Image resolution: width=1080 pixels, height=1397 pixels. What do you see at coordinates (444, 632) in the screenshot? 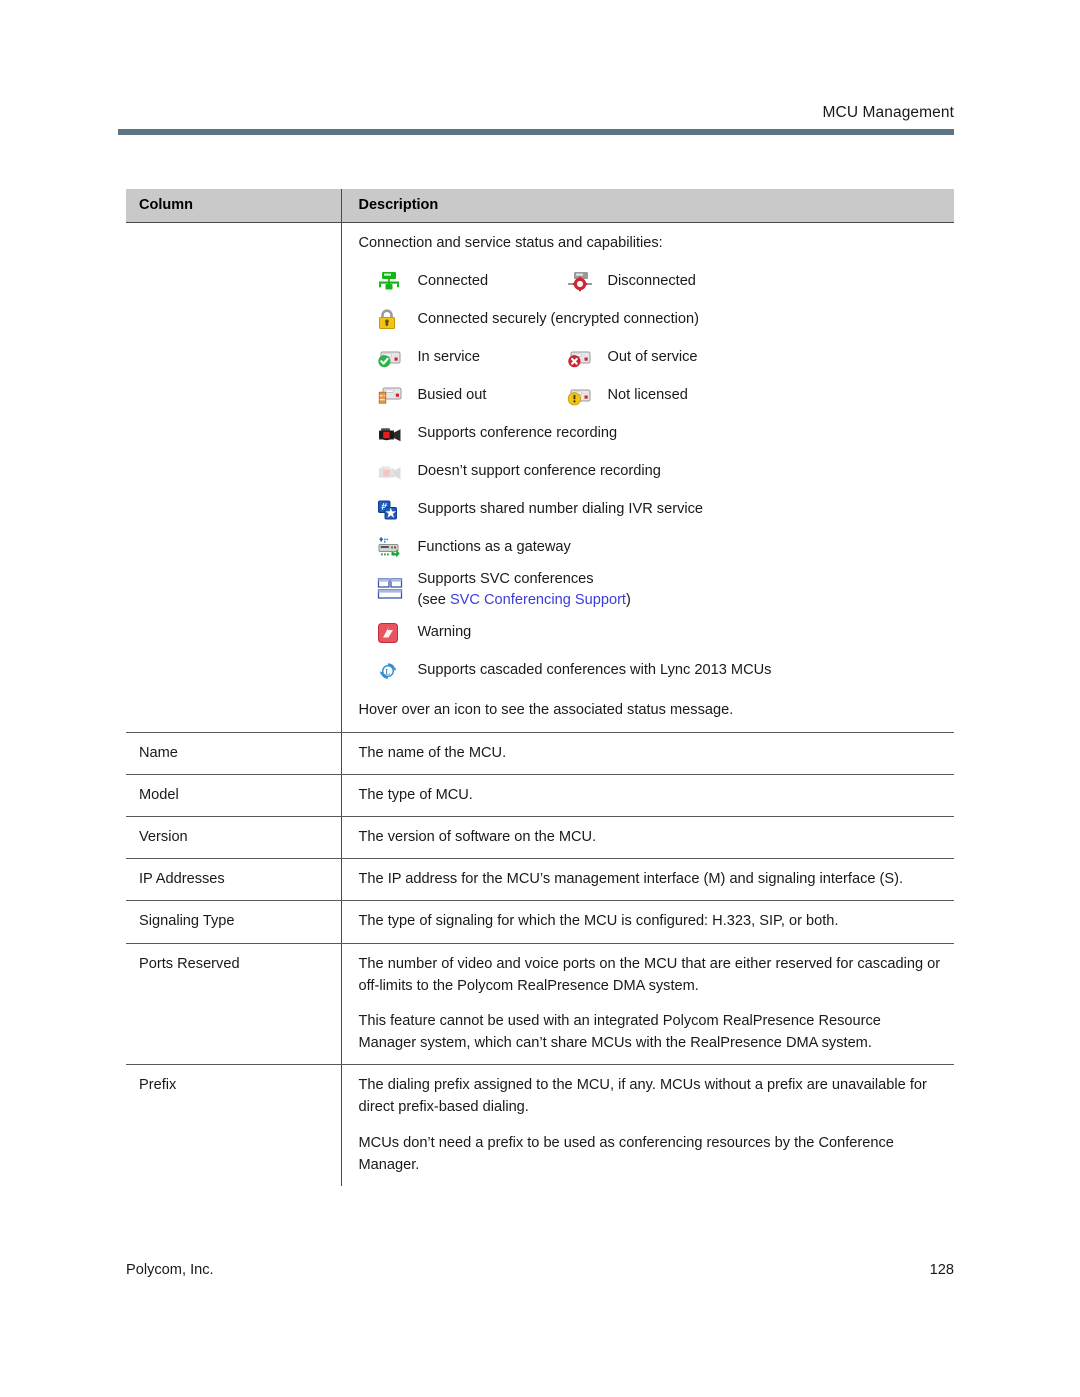
I see `legend-label: Warning` at bounding box center [444, 632].